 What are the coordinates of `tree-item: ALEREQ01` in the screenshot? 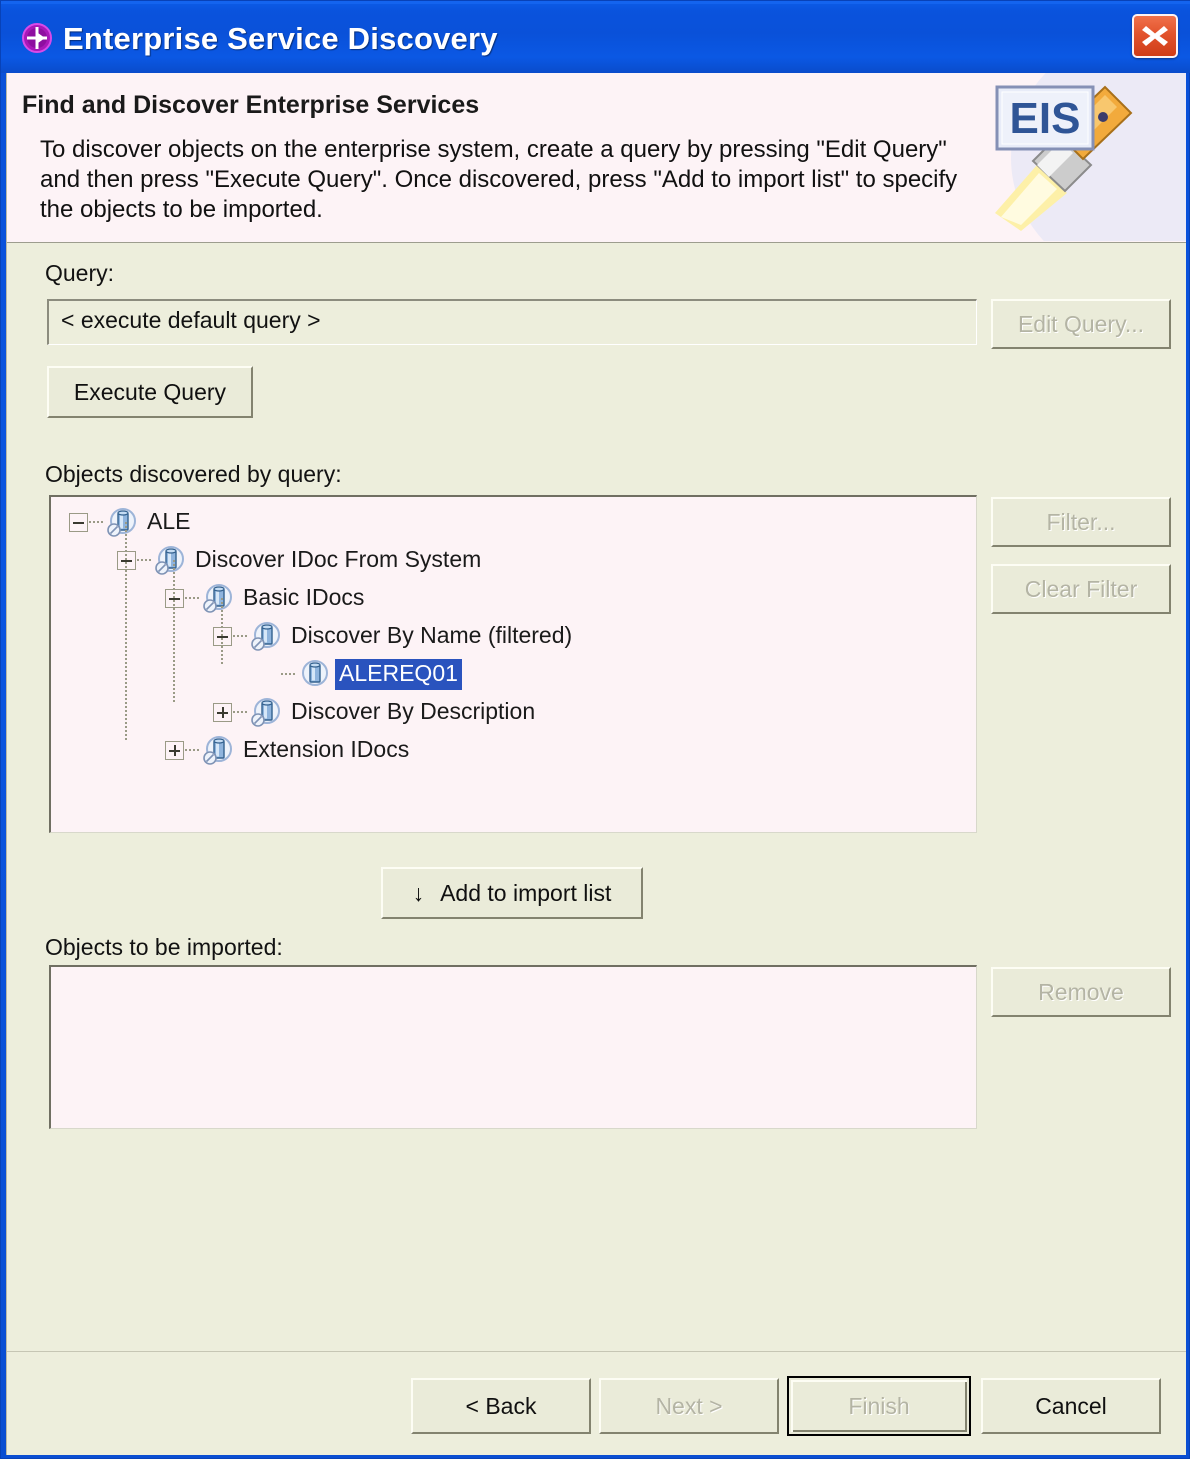 It's located at (361, 674).